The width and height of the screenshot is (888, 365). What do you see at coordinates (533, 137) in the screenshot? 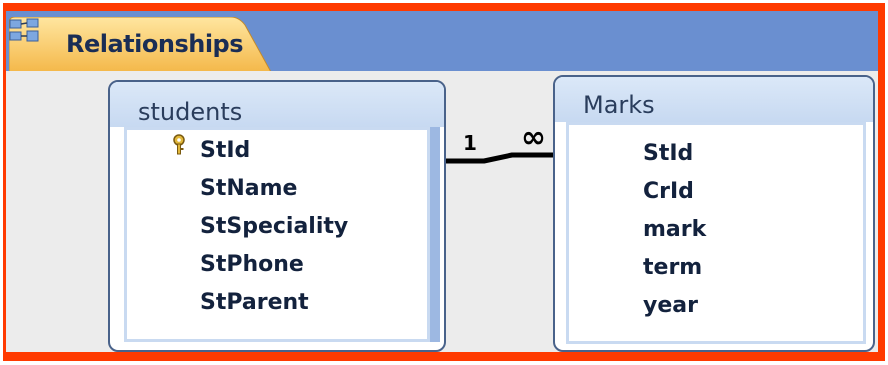
I see `many-cardinality-label: ∞` at bounding box center [533, 137].